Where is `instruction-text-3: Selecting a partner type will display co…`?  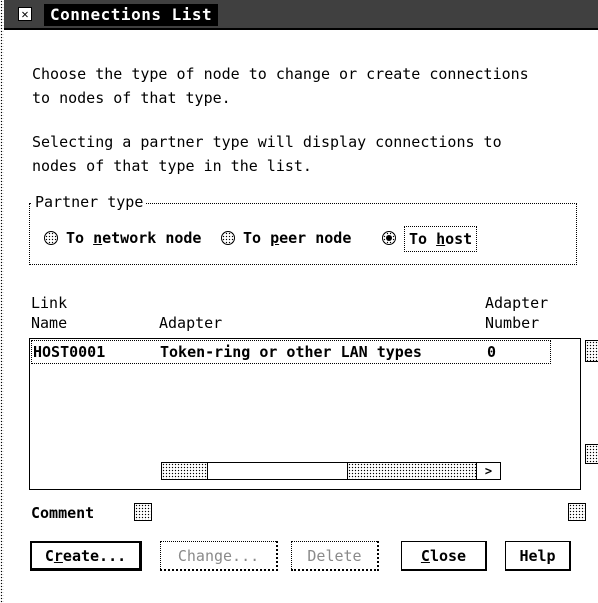
instruction-text-3: Selecting a partner type will display co… is located at coordinates (267, 142).